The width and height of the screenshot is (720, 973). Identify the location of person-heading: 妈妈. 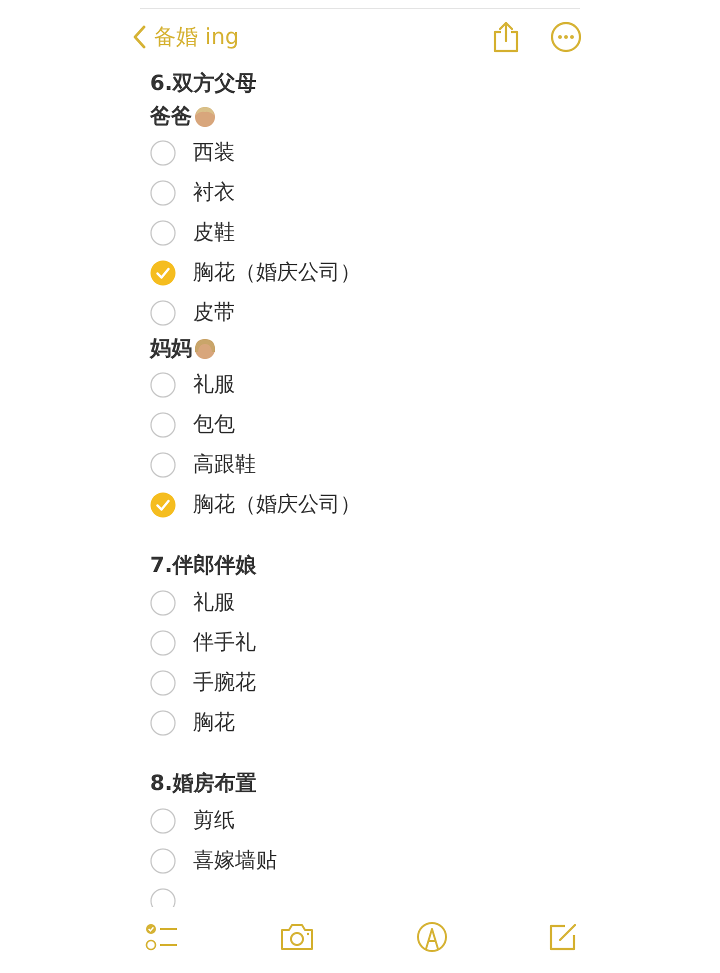
(171, 348).